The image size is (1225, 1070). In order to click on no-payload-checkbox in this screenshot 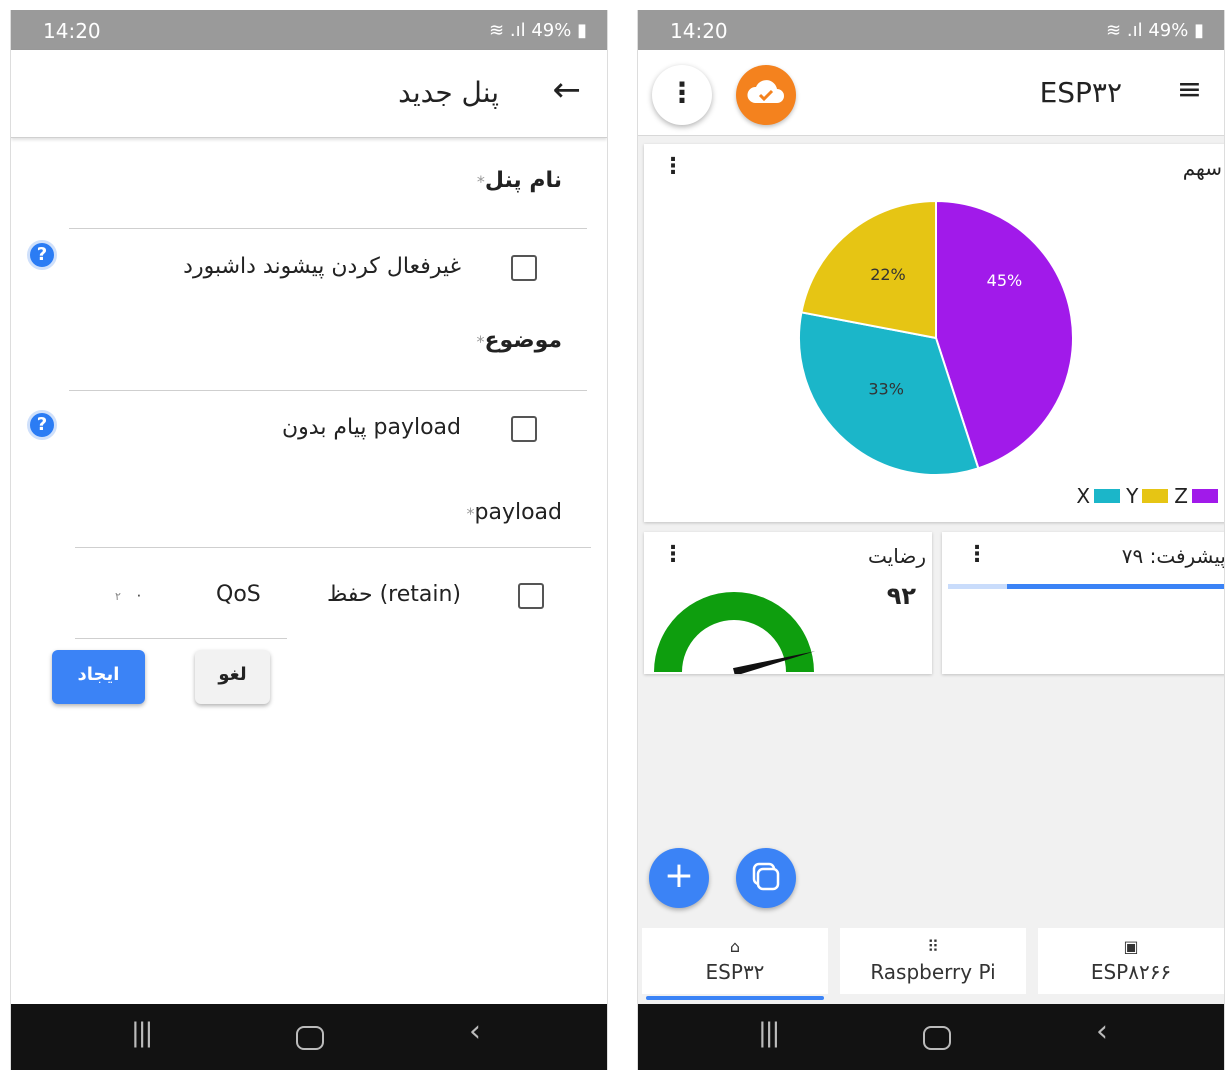, I will do `click(524, 429)`.